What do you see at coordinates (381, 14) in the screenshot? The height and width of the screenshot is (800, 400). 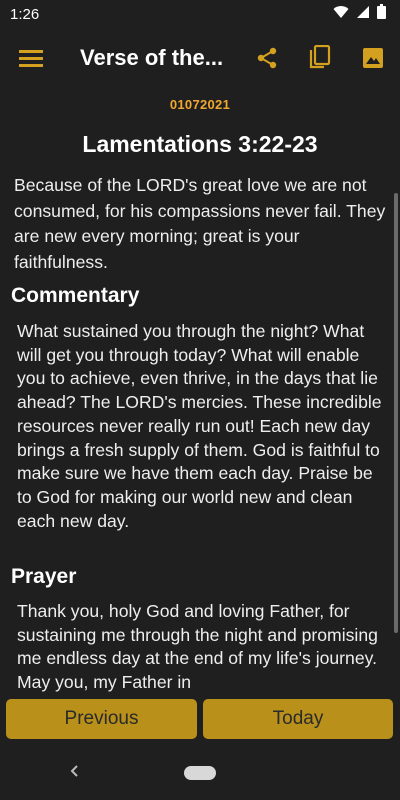 I see `battery-icon` at bounding box center [381, 14].